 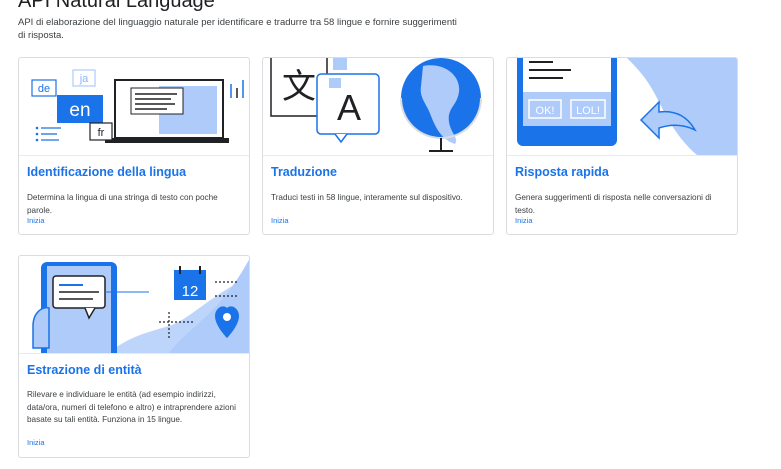 I want to click on lang-code-en: en, so click(x=79, y=110).